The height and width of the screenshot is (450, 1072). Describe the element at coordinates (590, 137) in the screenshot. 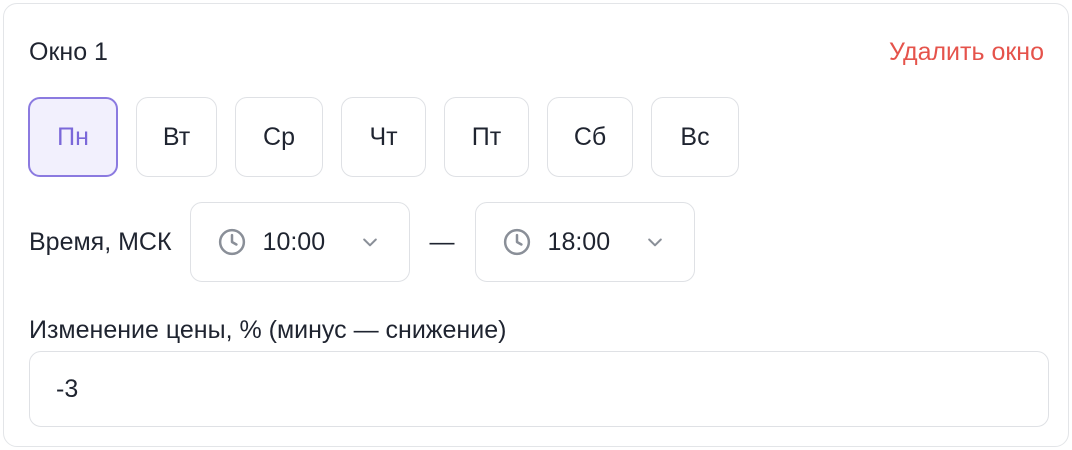

I see `day-toggle-sat: Сб` at that location.